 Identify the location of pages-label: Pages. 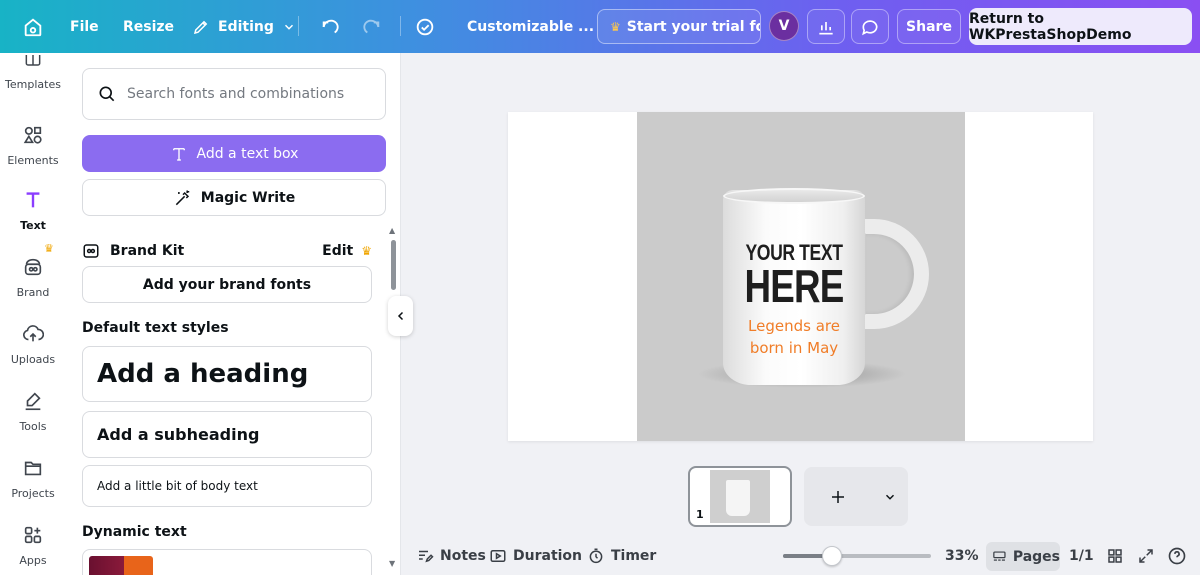
(1036, 556).